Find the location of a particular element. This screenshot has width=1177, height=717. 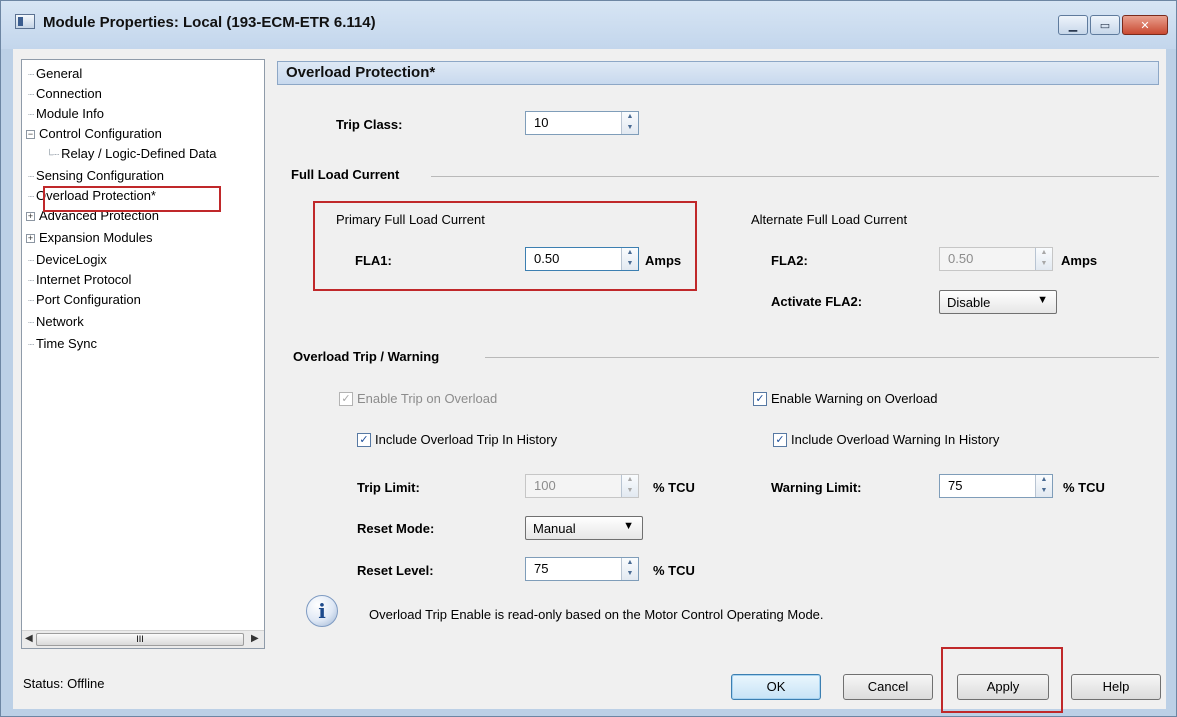

ok-button: OK is located at coordinates (776, 687).